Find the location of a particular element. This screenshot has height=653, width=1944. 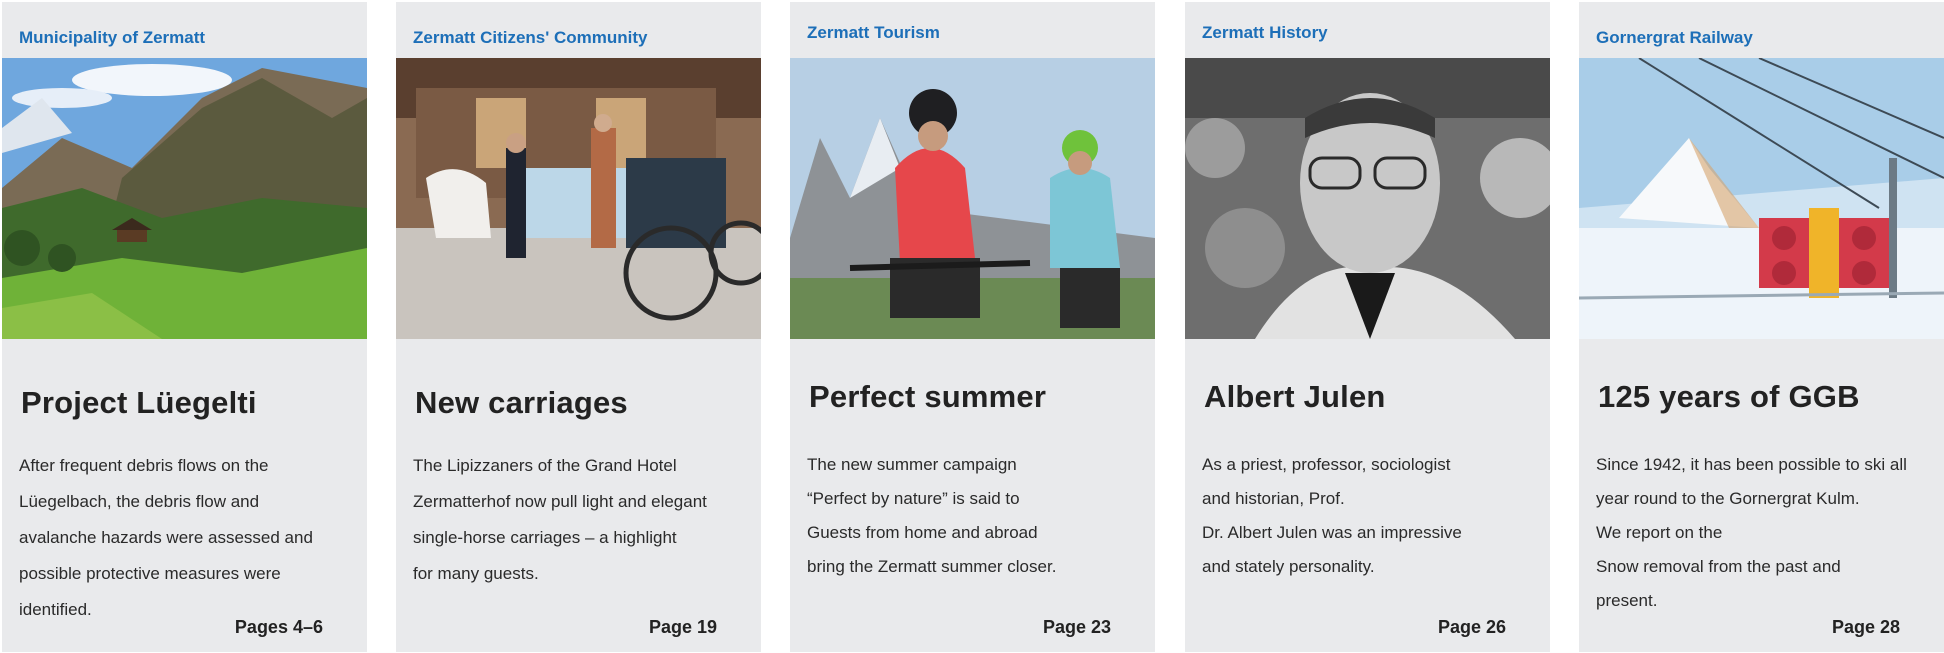

description-line: Lüegelbach, the debris flow and is located at coordinates (139, 501).